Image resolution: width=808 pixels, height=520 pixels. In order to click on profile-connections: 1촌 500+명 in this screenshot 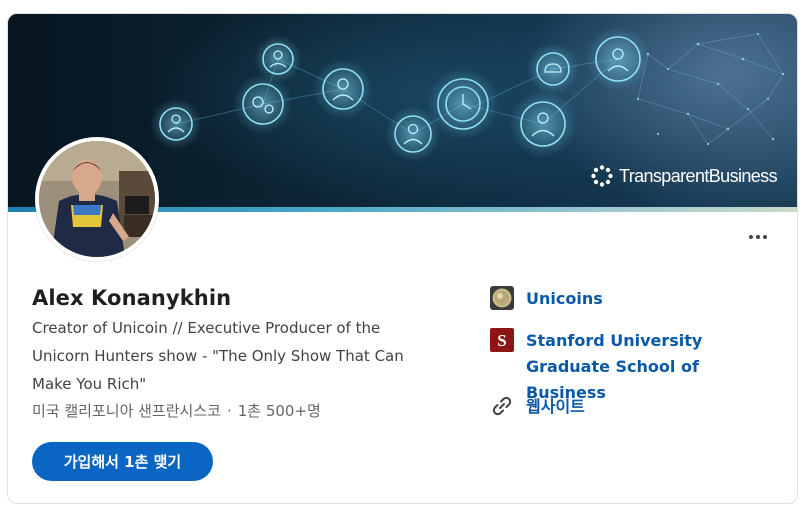, I will do `click(279, 411)`.